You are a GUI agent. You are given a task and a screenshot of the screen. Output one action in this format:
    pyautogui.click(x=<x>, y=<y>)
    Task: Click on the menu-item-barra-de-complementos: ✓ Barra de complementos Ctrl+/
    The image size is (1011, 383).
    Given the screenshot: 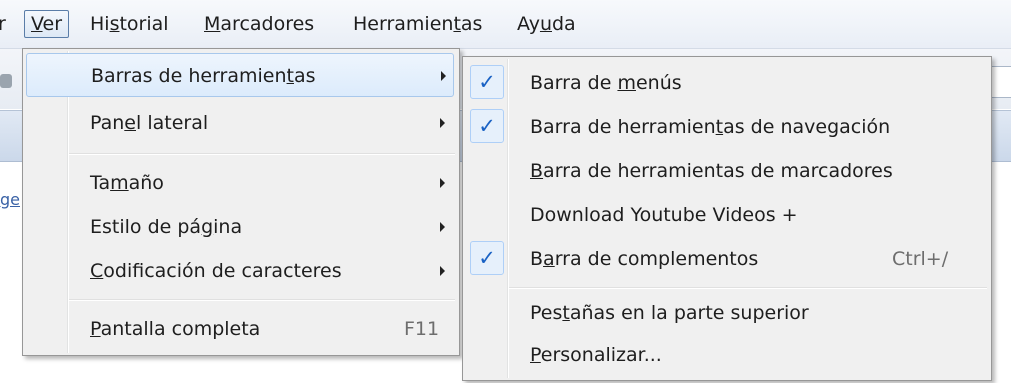 What is the action you would take?
    pyautogui.click(x=726, y=259)
    